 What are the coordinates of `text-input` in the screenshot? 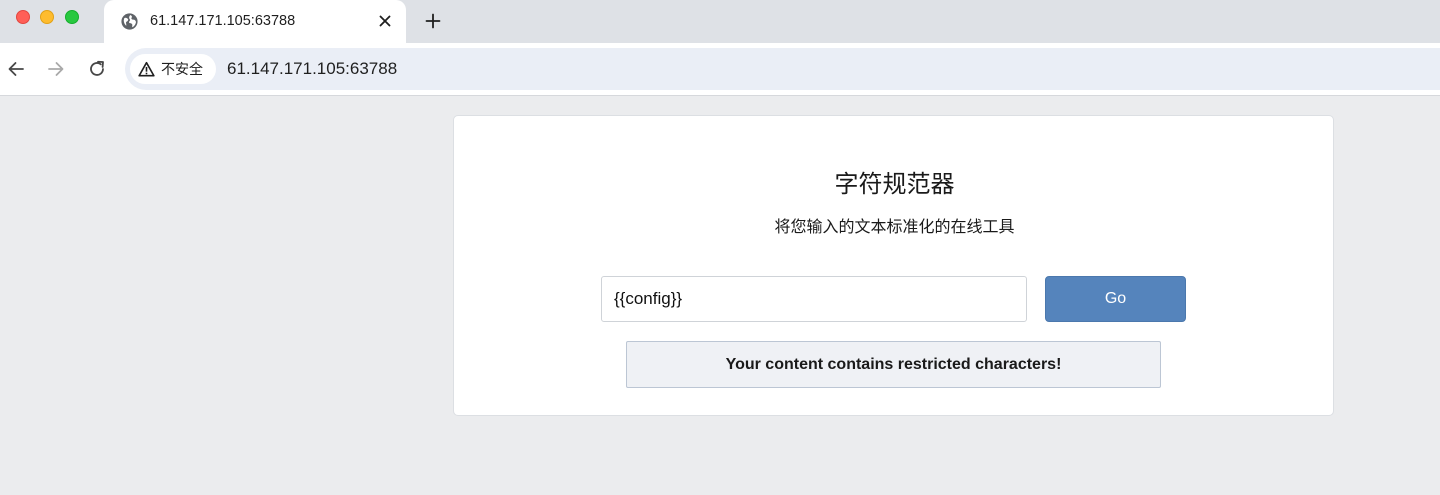 It's located at (814, 299).